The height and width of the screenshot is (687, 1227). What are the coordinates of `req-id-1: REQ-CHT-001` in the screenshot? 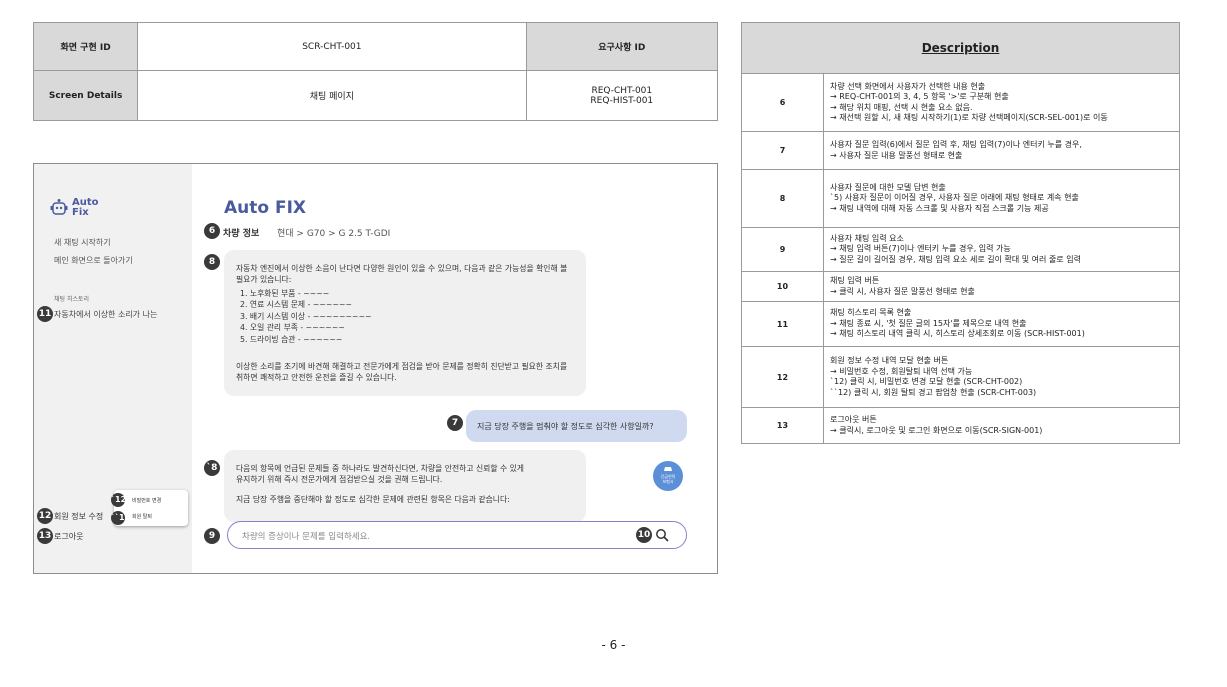 It's located at (622, 90).